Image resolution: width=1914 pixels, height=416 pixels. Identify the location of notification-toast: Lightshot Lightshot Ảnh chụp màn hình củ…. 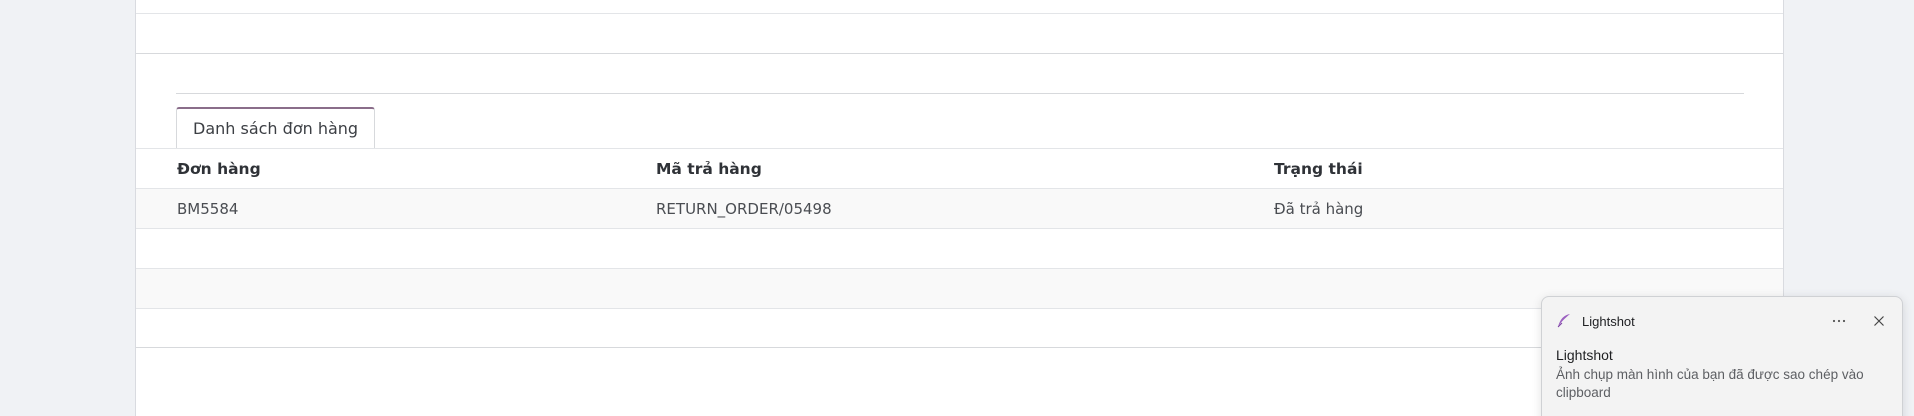
(1722, 356).